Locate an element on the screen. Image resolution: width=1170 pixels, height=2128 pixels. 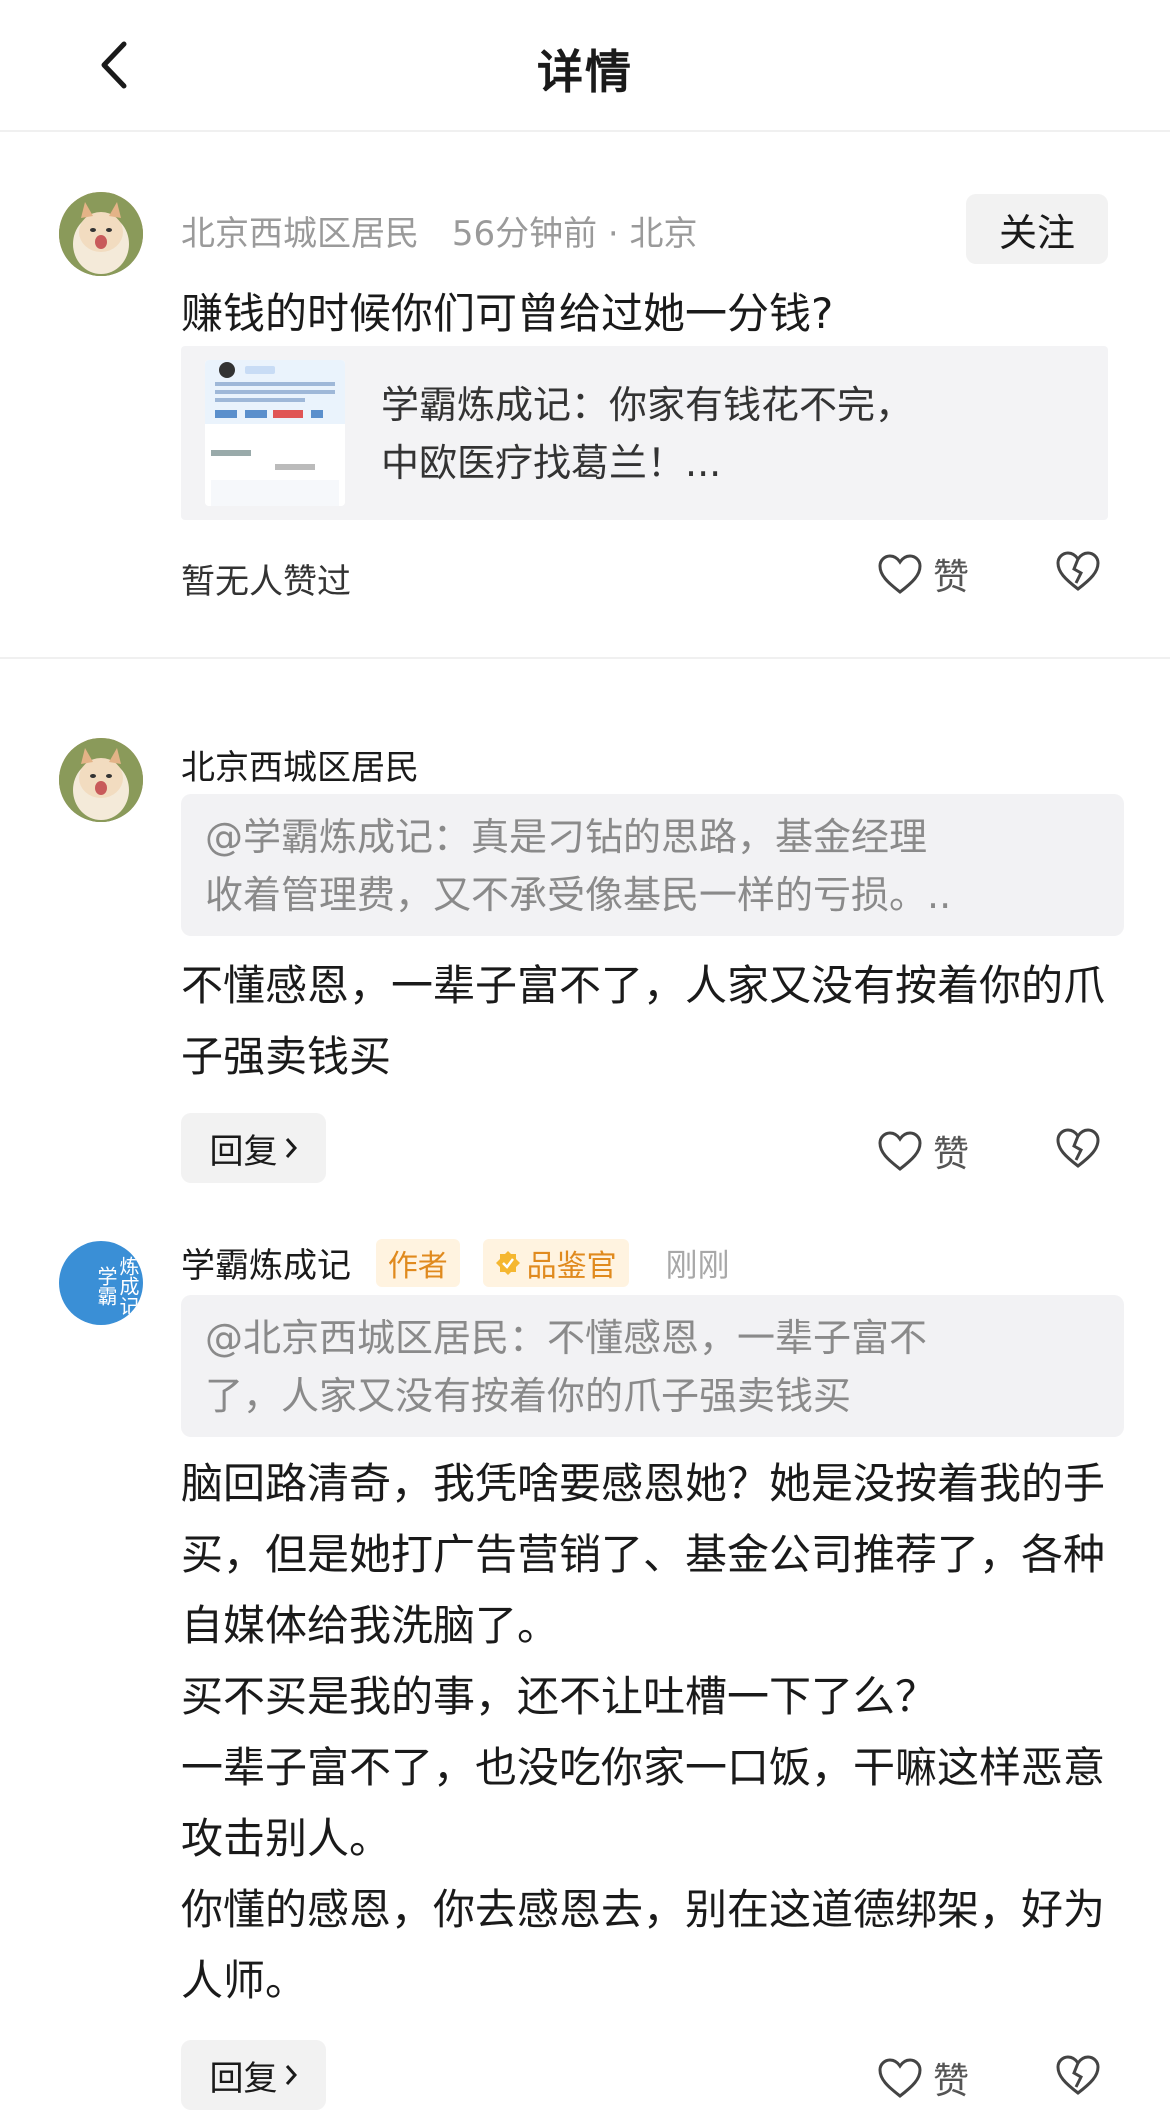
page-title: 详情 is located at coordinates (585, 72).